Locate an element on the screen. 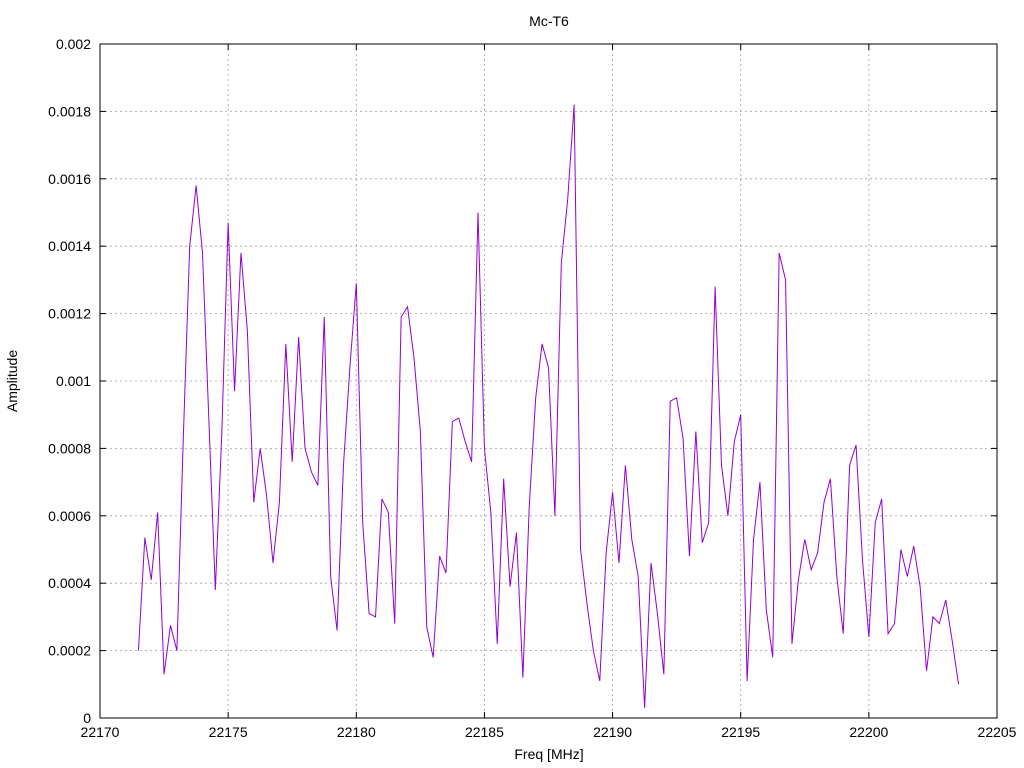  y-tick-label: 0.0006 is located at coordinates (69, 516).